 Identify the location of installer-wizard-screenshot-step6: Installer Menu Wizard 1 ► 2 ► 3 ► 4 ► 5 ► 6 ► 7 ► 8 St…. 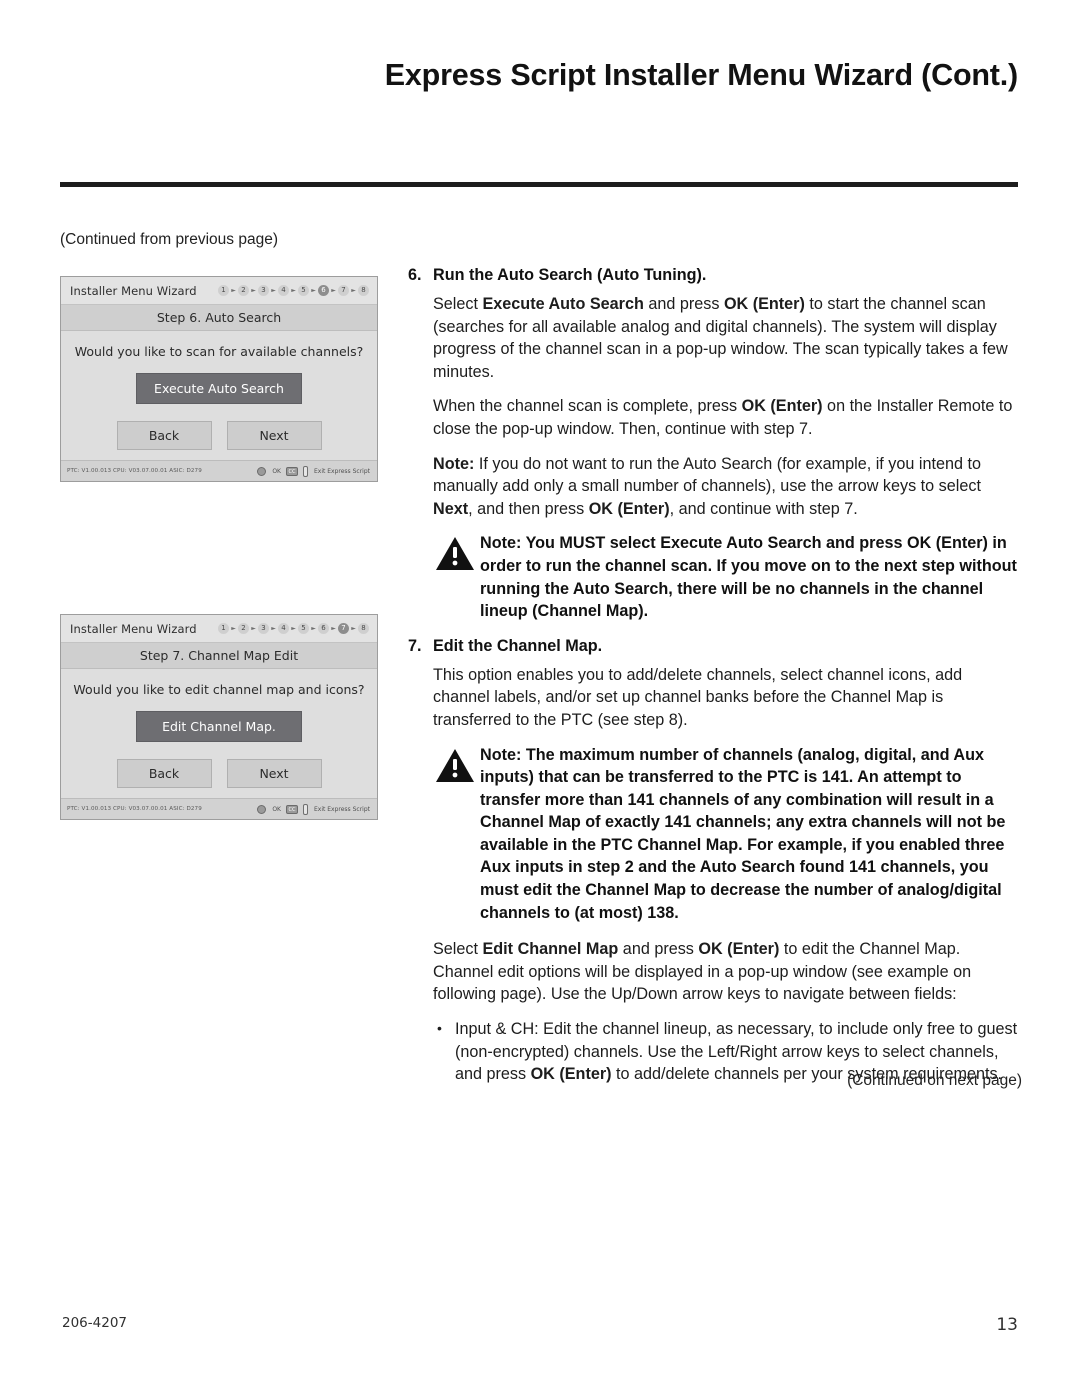
(219, 379).